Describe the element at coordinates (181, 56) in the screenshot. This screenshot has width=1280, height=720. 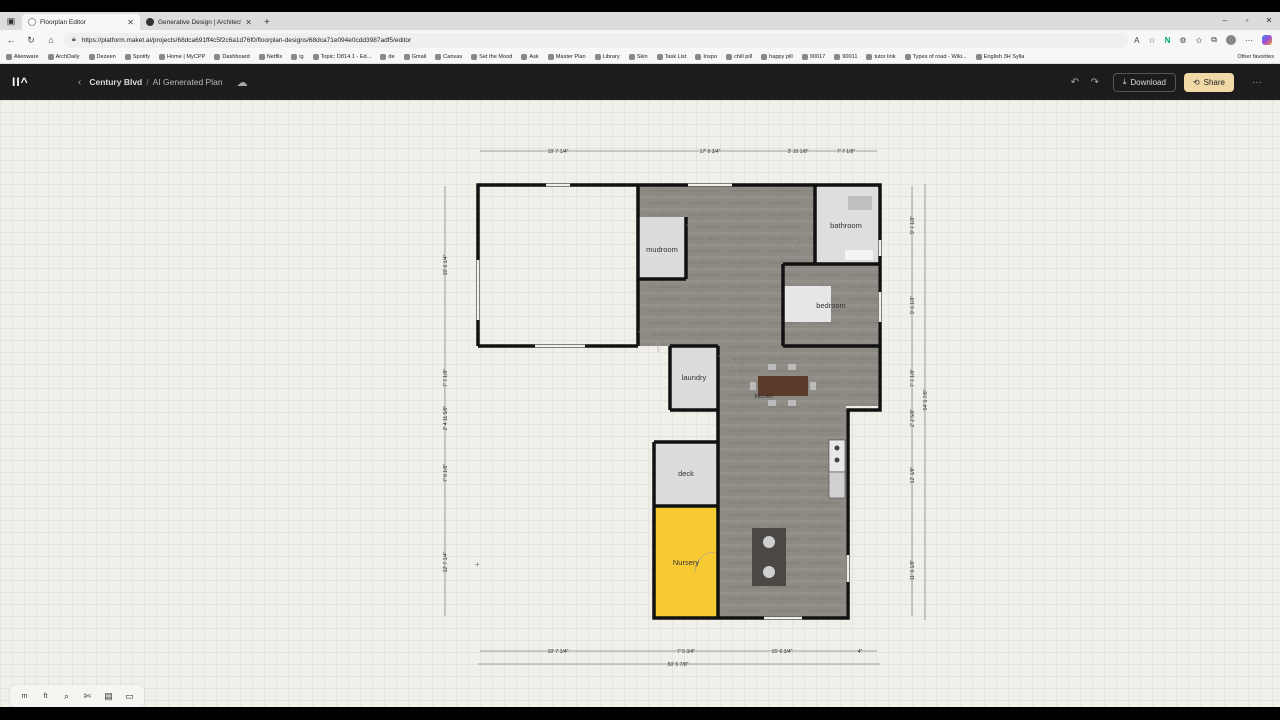
I see `bookmark-item: Home | MyCPP` at that location.